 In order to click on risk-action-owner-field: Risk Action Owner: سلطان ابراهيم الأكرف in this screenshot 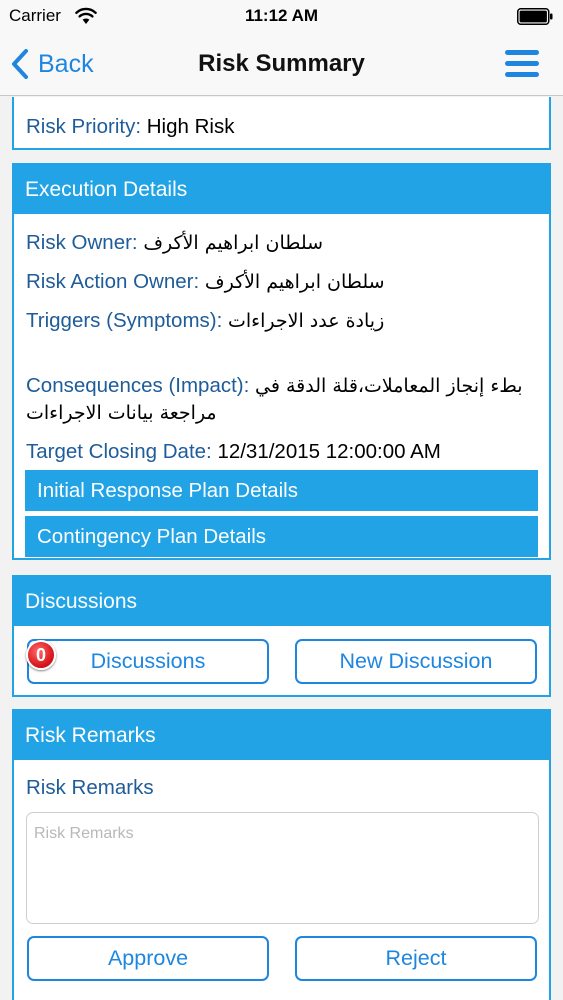, I will do `click(205, 282)`.